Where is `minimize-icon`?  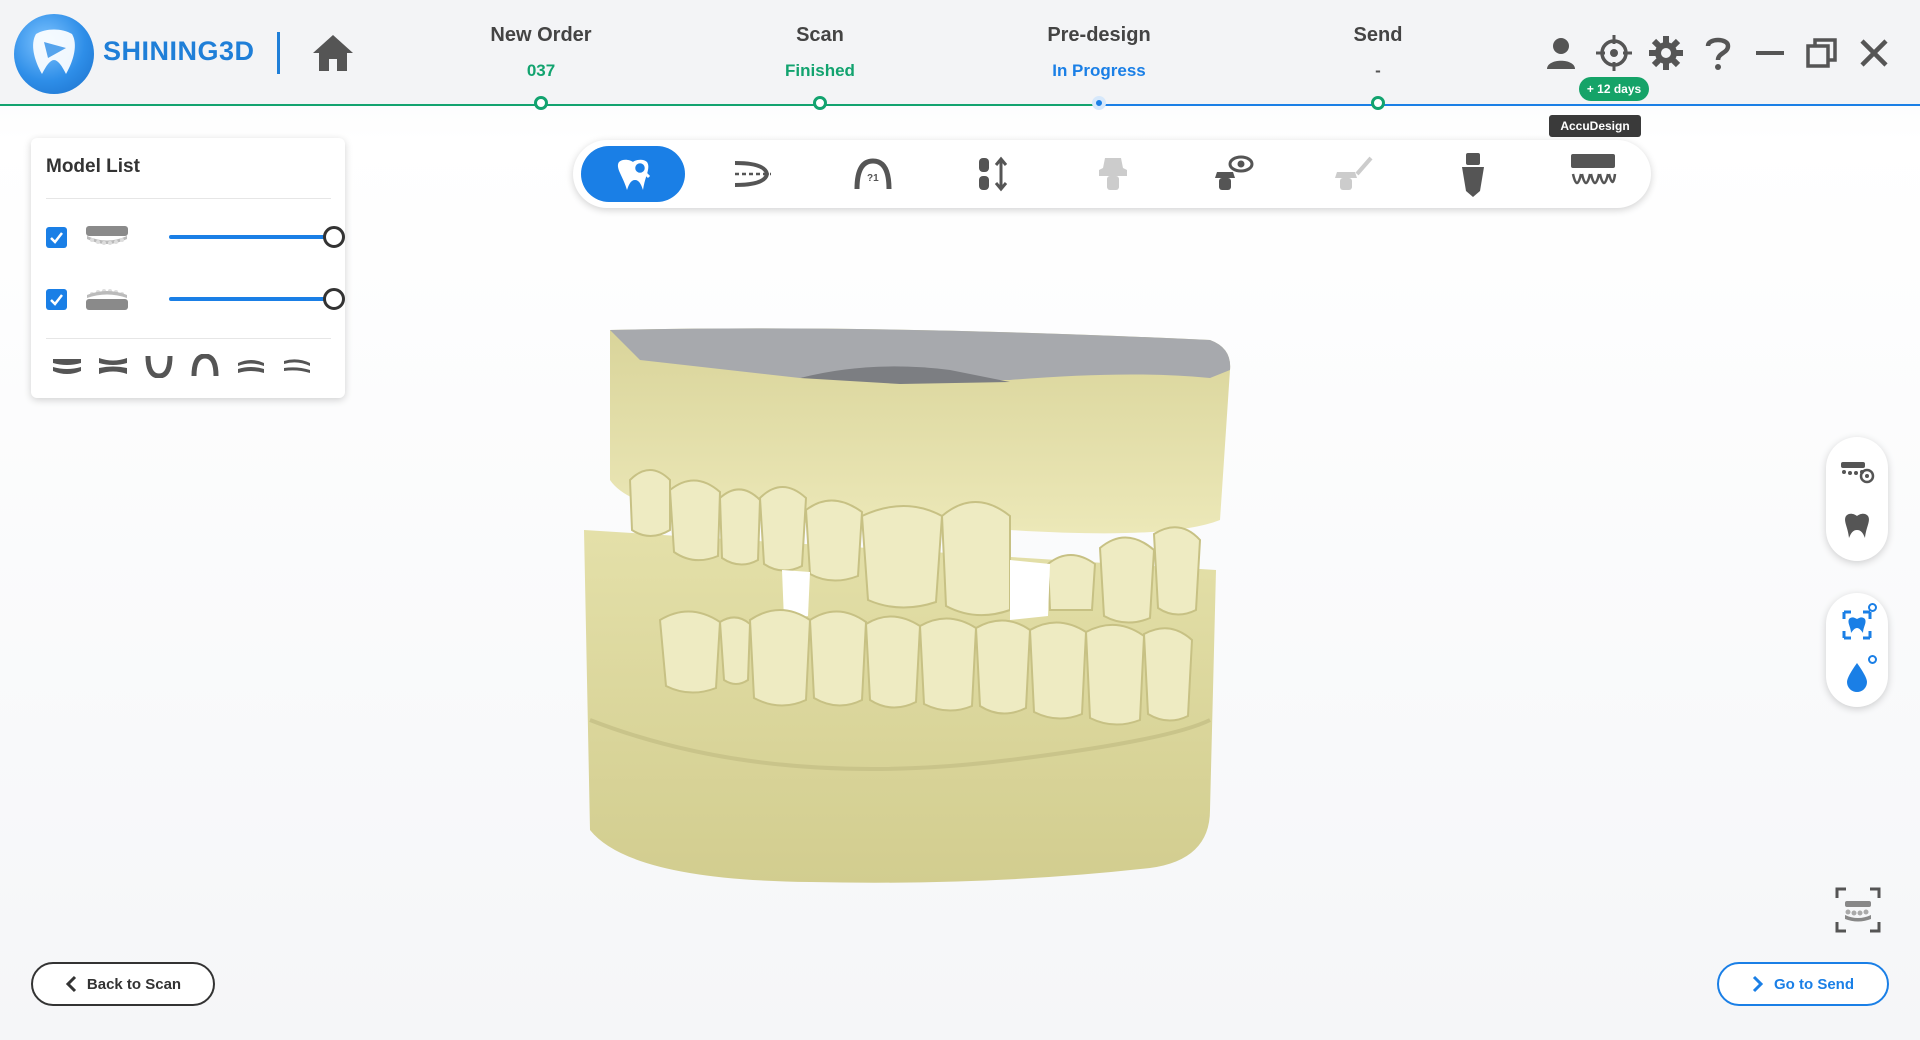
minimize-icon is located at coordinates (1770, 53).